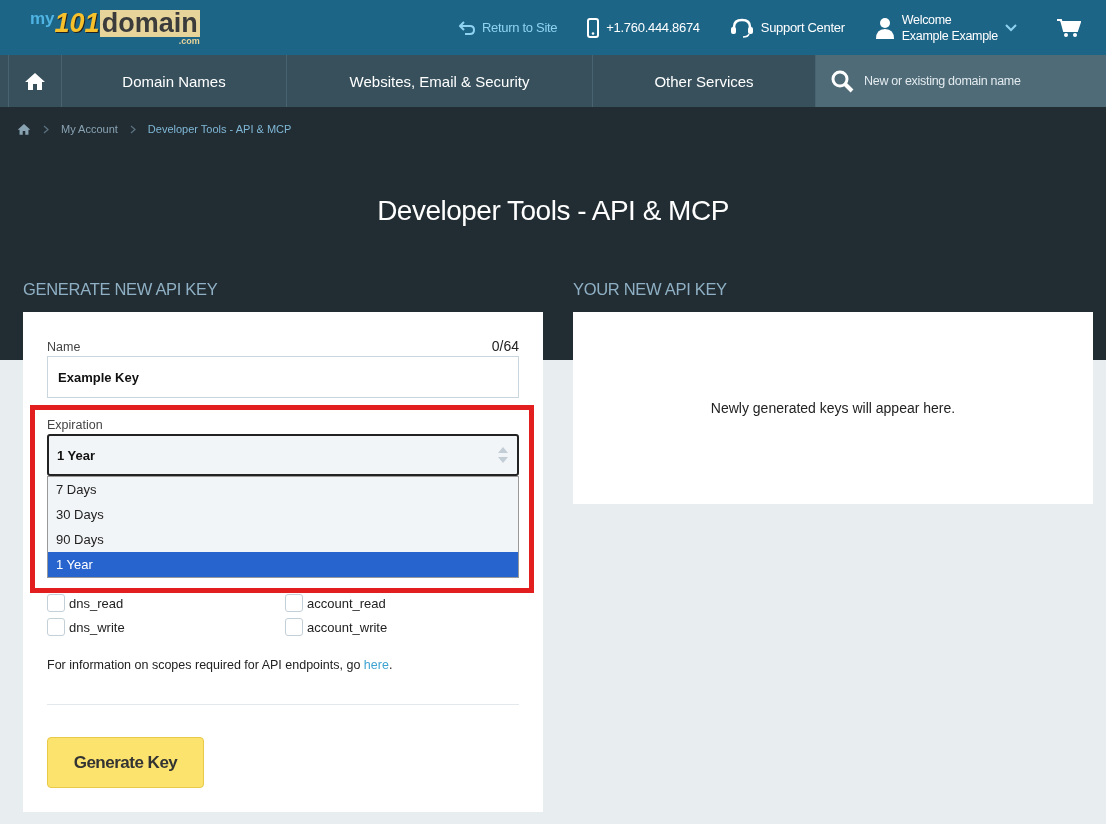 The height and width of the screenshot is (824, 1106). Describe the element at coordinates (945, 27) in the screenshot. I see `user-menu: Welcome Example Example` at that location.